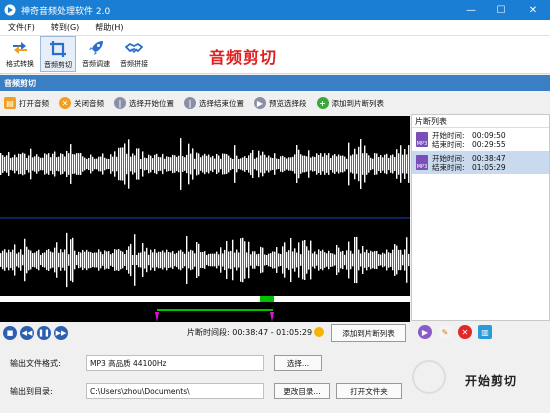 The width and height of the screenshot is (550, 413). What do you see at coordinates (66, 11) in the screenshot?
I see `window-title: 神奇音频处理软件 2.0` at bounding box center [66, 11].